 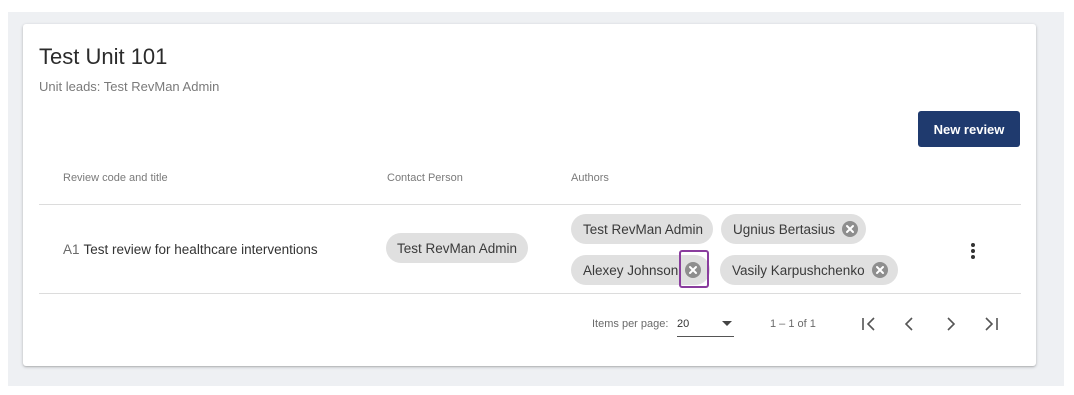 I want to click on author-name: Alexey Johnson, so click(x=631, y=270).